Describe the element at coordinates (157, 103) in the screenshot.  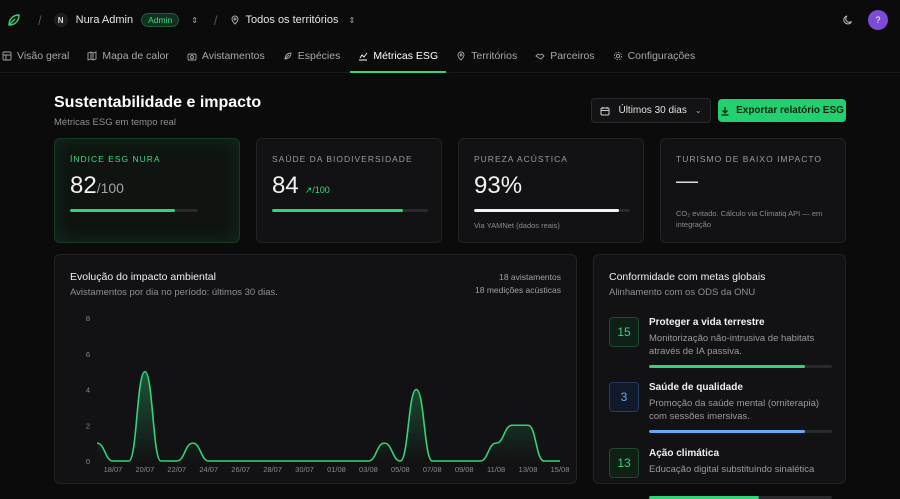
I see `page-title: Sustentabilidade e impacto` at that location.